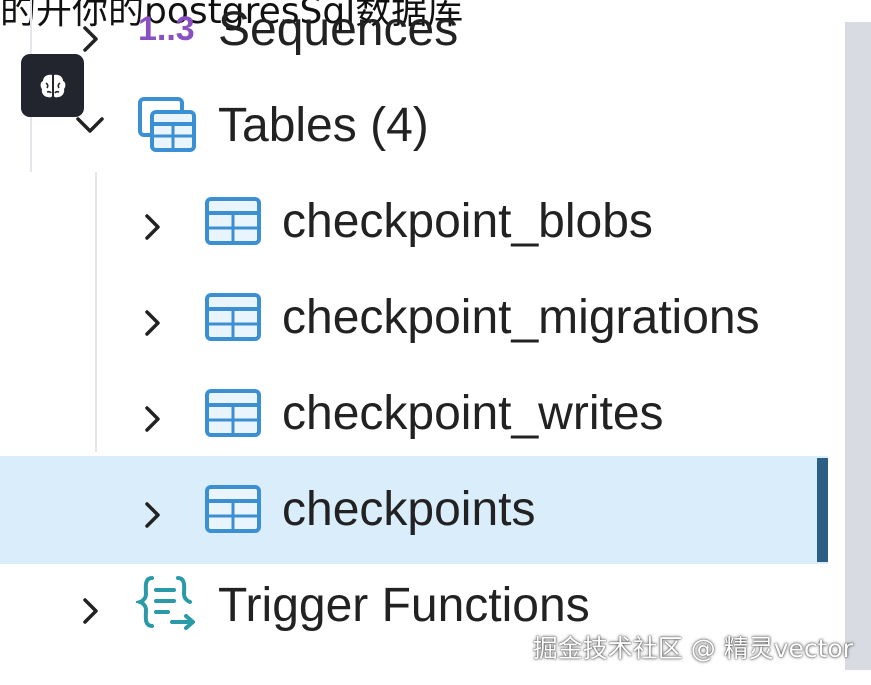 Image resolution: width=871 pixels, height=685 pixels. What do you see at coordinates (404, 605) in the screenshot?
I see `tree-item-label: Trigger Functions` at bounding box center [404, 605].